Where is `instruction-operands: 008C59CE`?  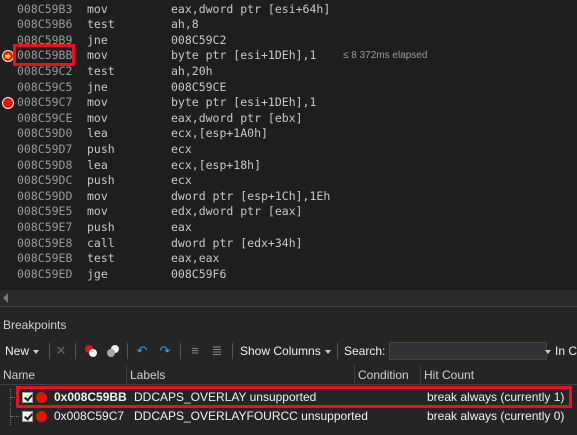
instruction-operands: 008C59CE is located at coordinates (199, 86).